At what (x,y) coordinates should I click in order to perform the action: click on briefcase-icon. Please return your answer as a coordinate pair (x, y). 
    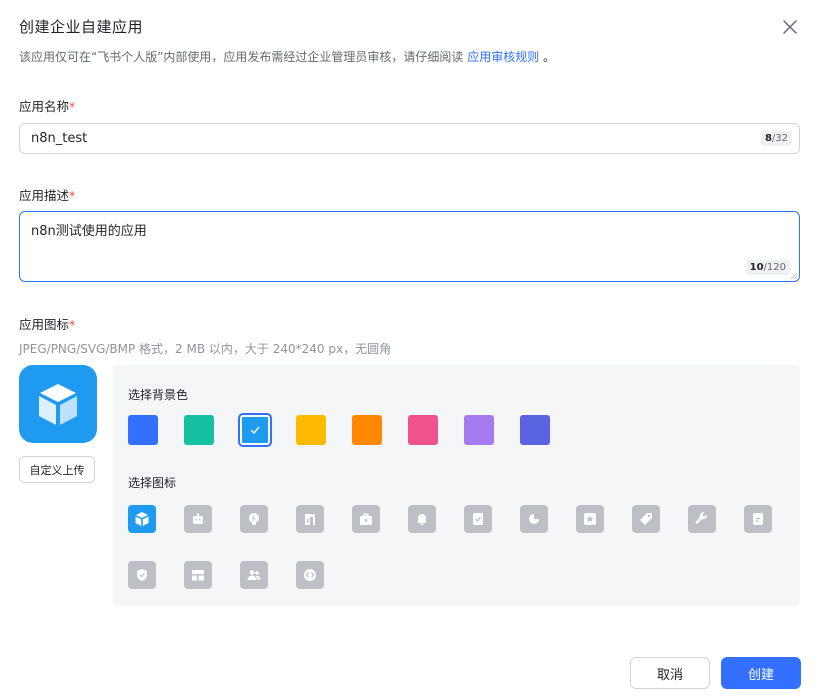
    Looking at the image, I should click on (366, 519).